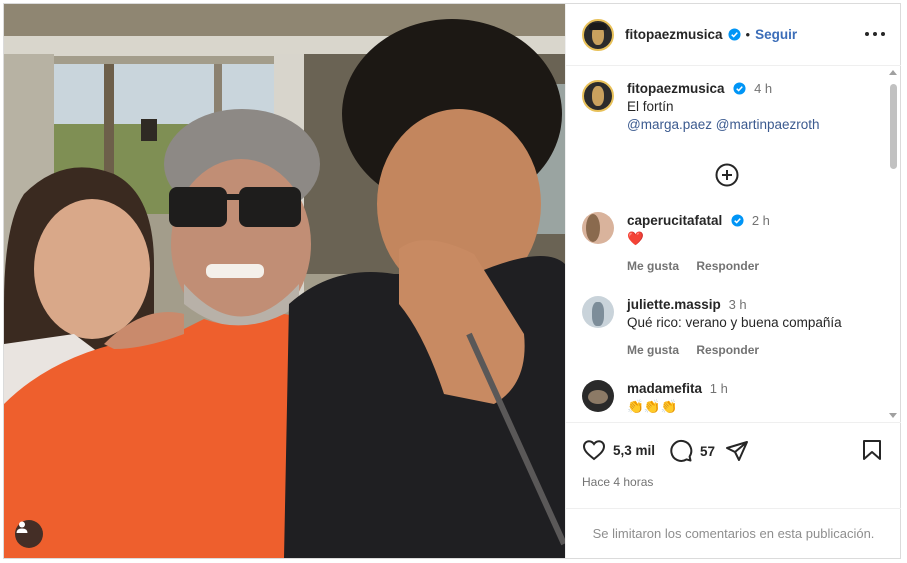 This screenshot has height=563, width=907. What do you see at coordinates (718, 388) in the screenshot?
I see `comment-time: 1 h` at bounding box center [718, 388].